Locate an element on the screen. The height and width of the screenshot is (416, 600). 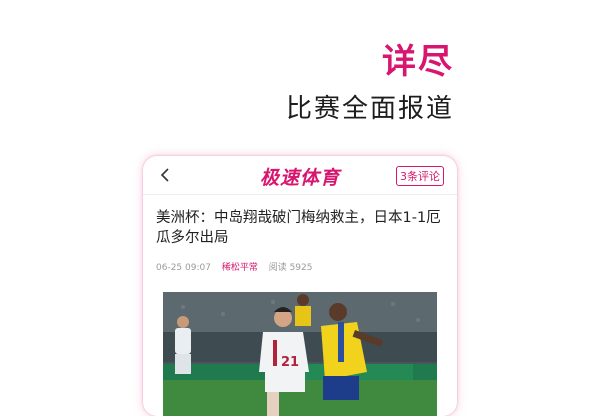
promo-subtitle: 比赛全面报道 is located at coordinates (369, 109).